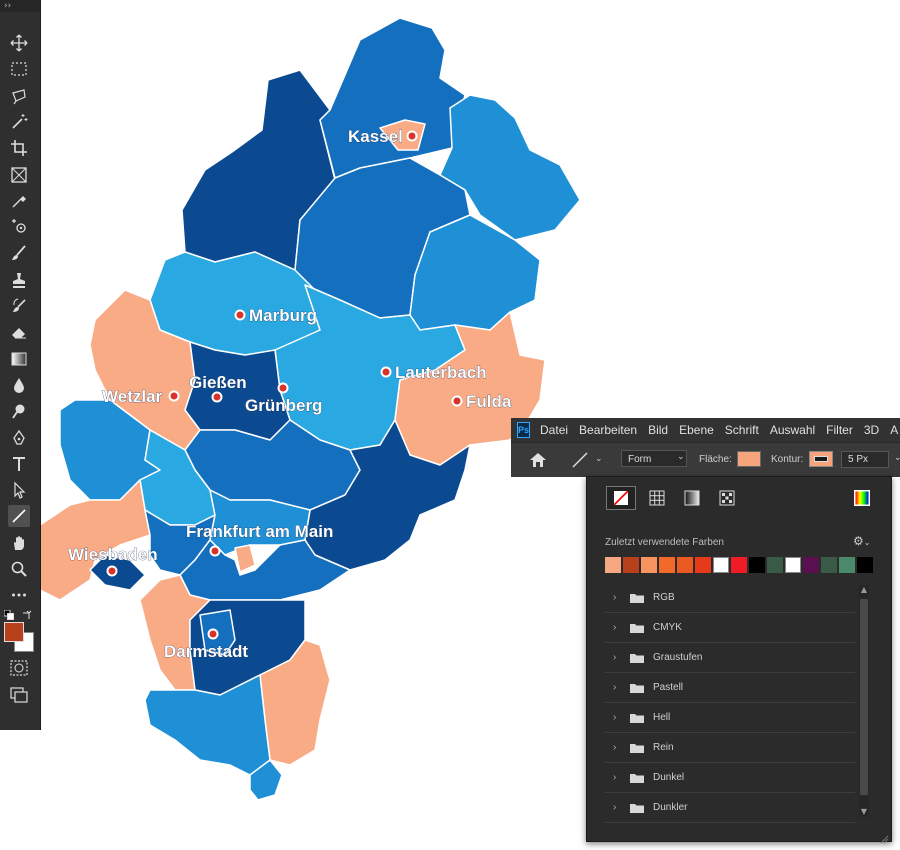 This screenshot has height=850, width=900. I want to click on menu-item-auswahl: Auswahl, so click(792, 430).